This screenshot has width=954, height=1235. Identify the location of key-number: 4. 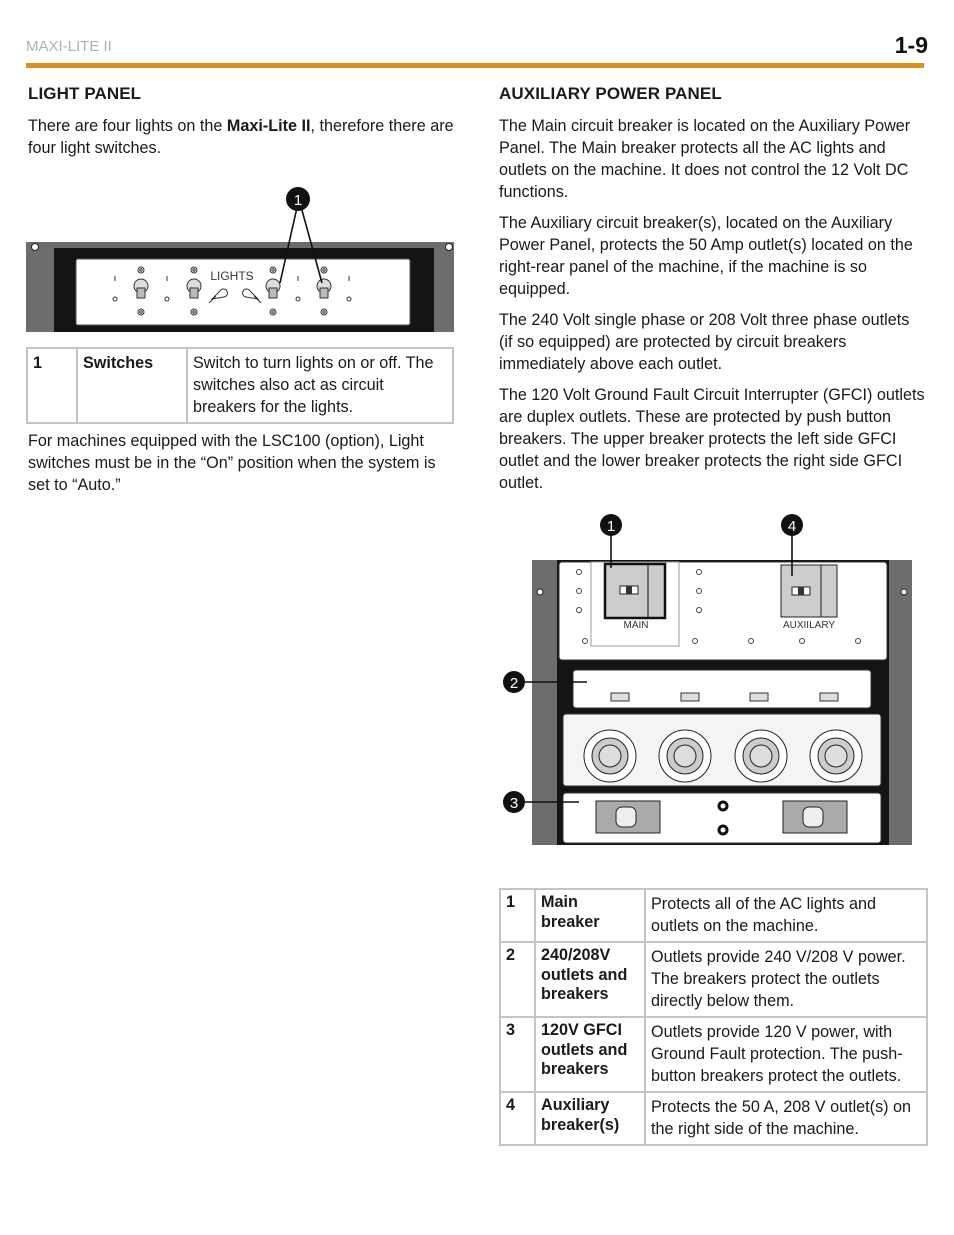
(517, 1118).